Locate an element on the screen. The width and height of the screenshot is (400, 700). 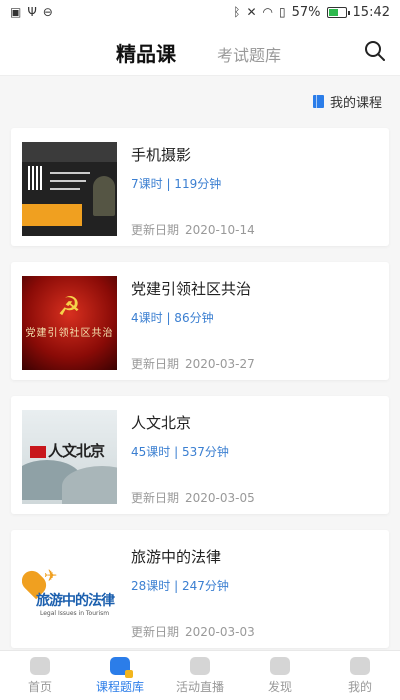
mute-icon: ✕ is located at coordinates (251, 12).